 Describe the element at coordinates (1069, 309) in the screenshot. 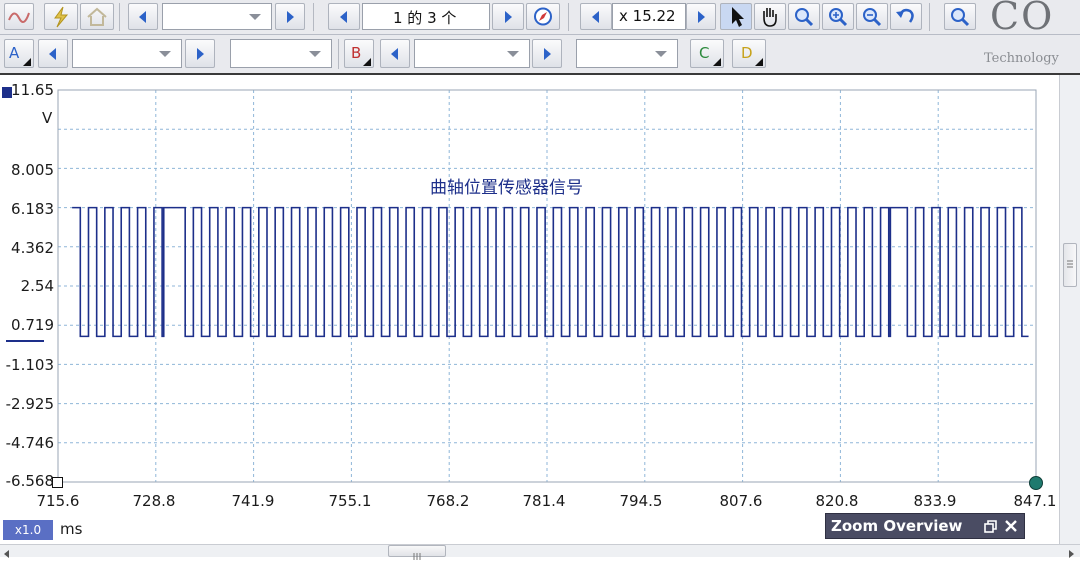

I see `vertical-scrollbar` at that location.